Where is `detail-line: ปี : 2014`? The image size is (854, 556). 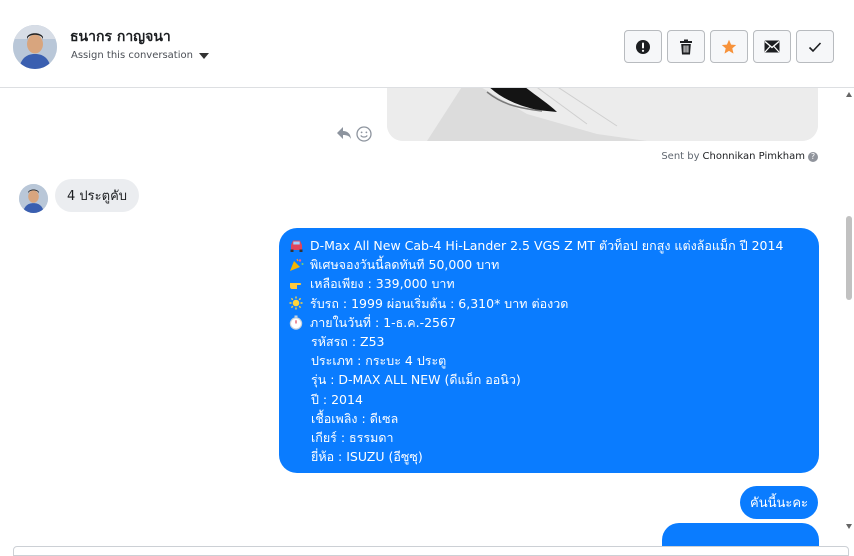 detail-line: ปี : 2014 is located at coordinates (337, 399).